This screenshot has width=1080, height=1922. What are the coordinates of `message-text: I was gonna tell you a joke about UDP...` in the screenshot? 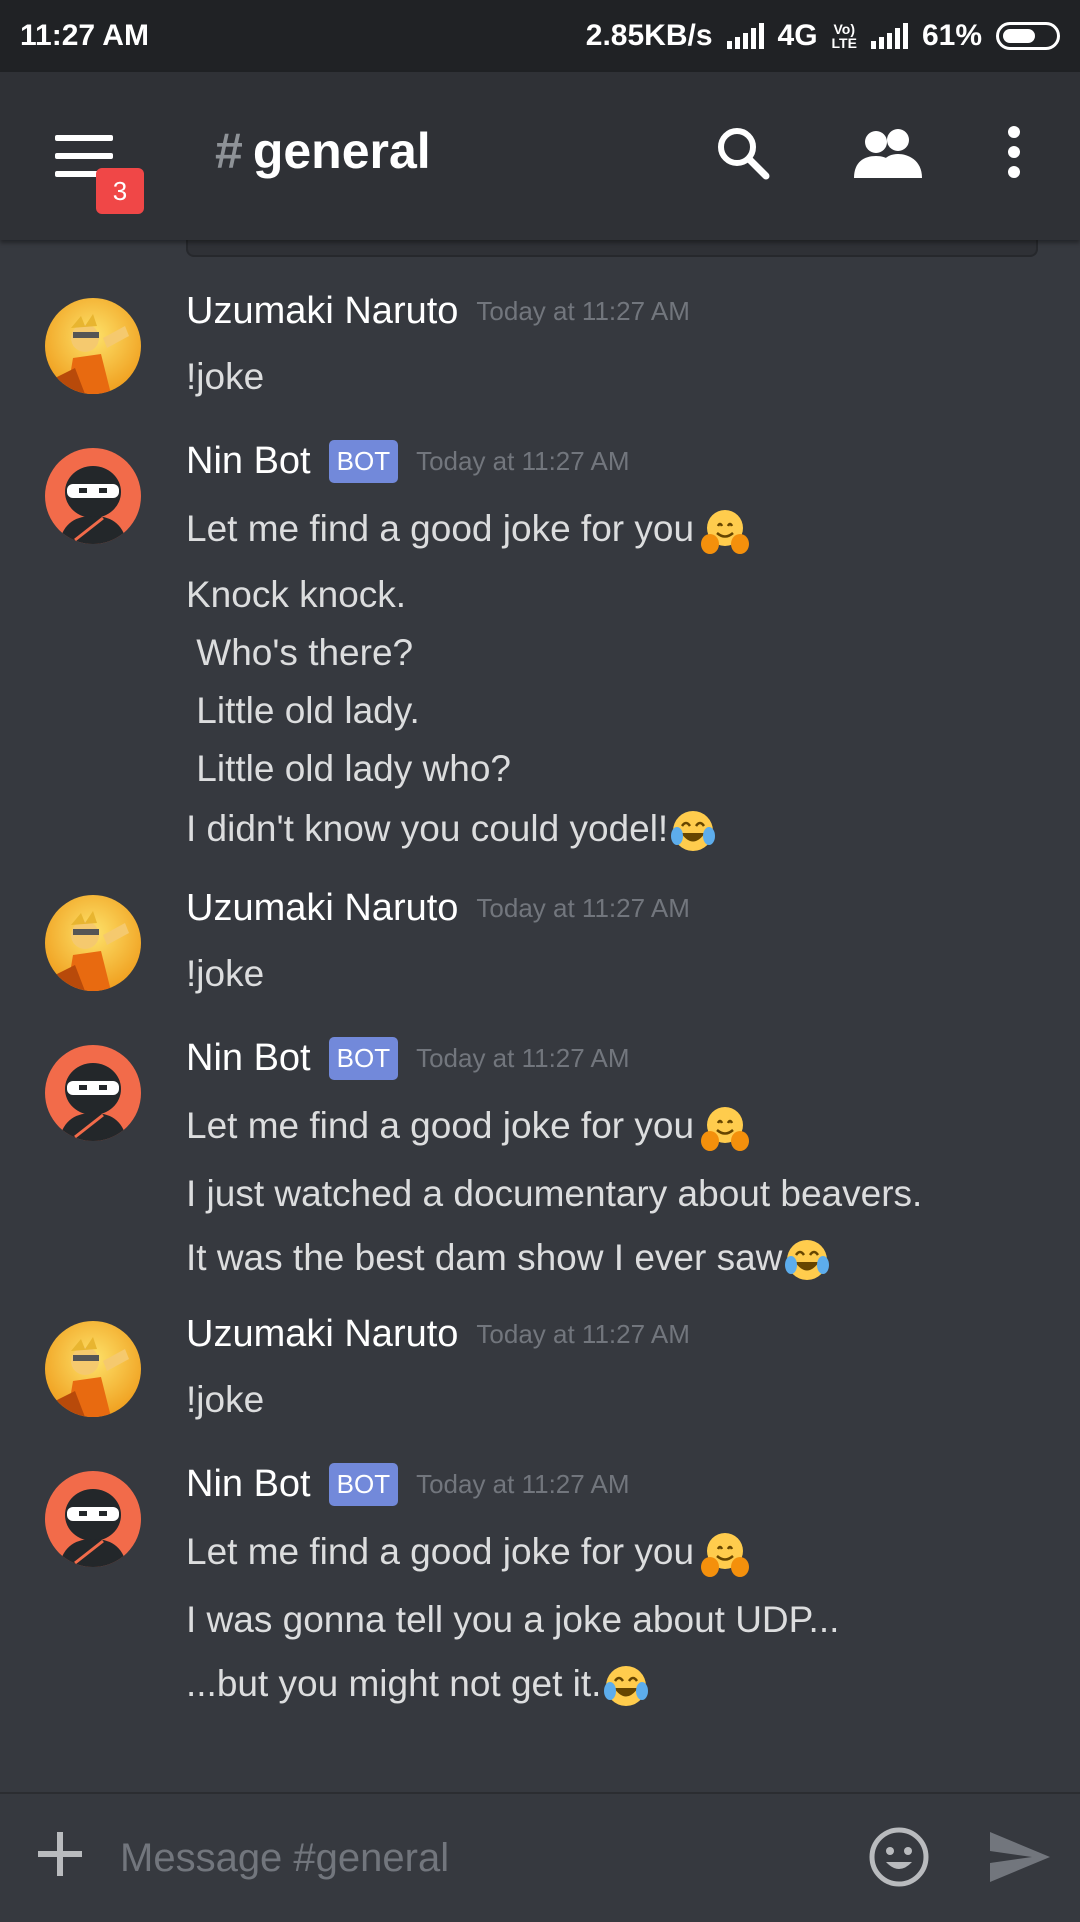 It's located at (513, 1619).